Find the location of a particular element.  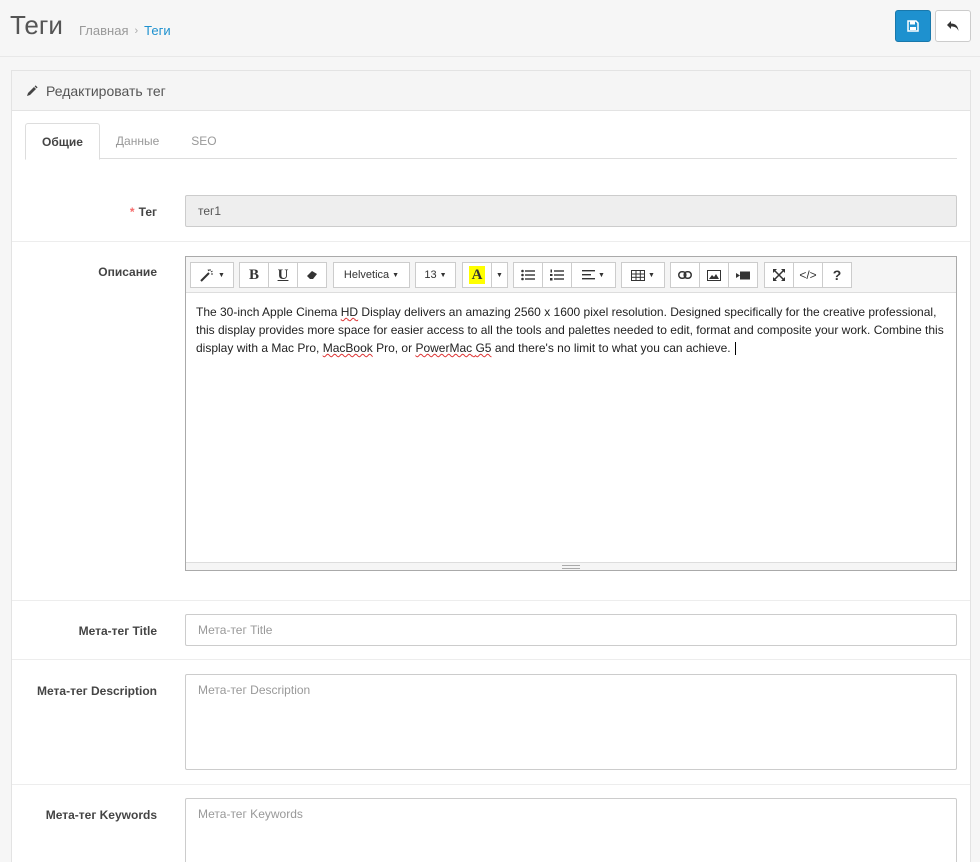

image-button is located at coordinates (714, 275).